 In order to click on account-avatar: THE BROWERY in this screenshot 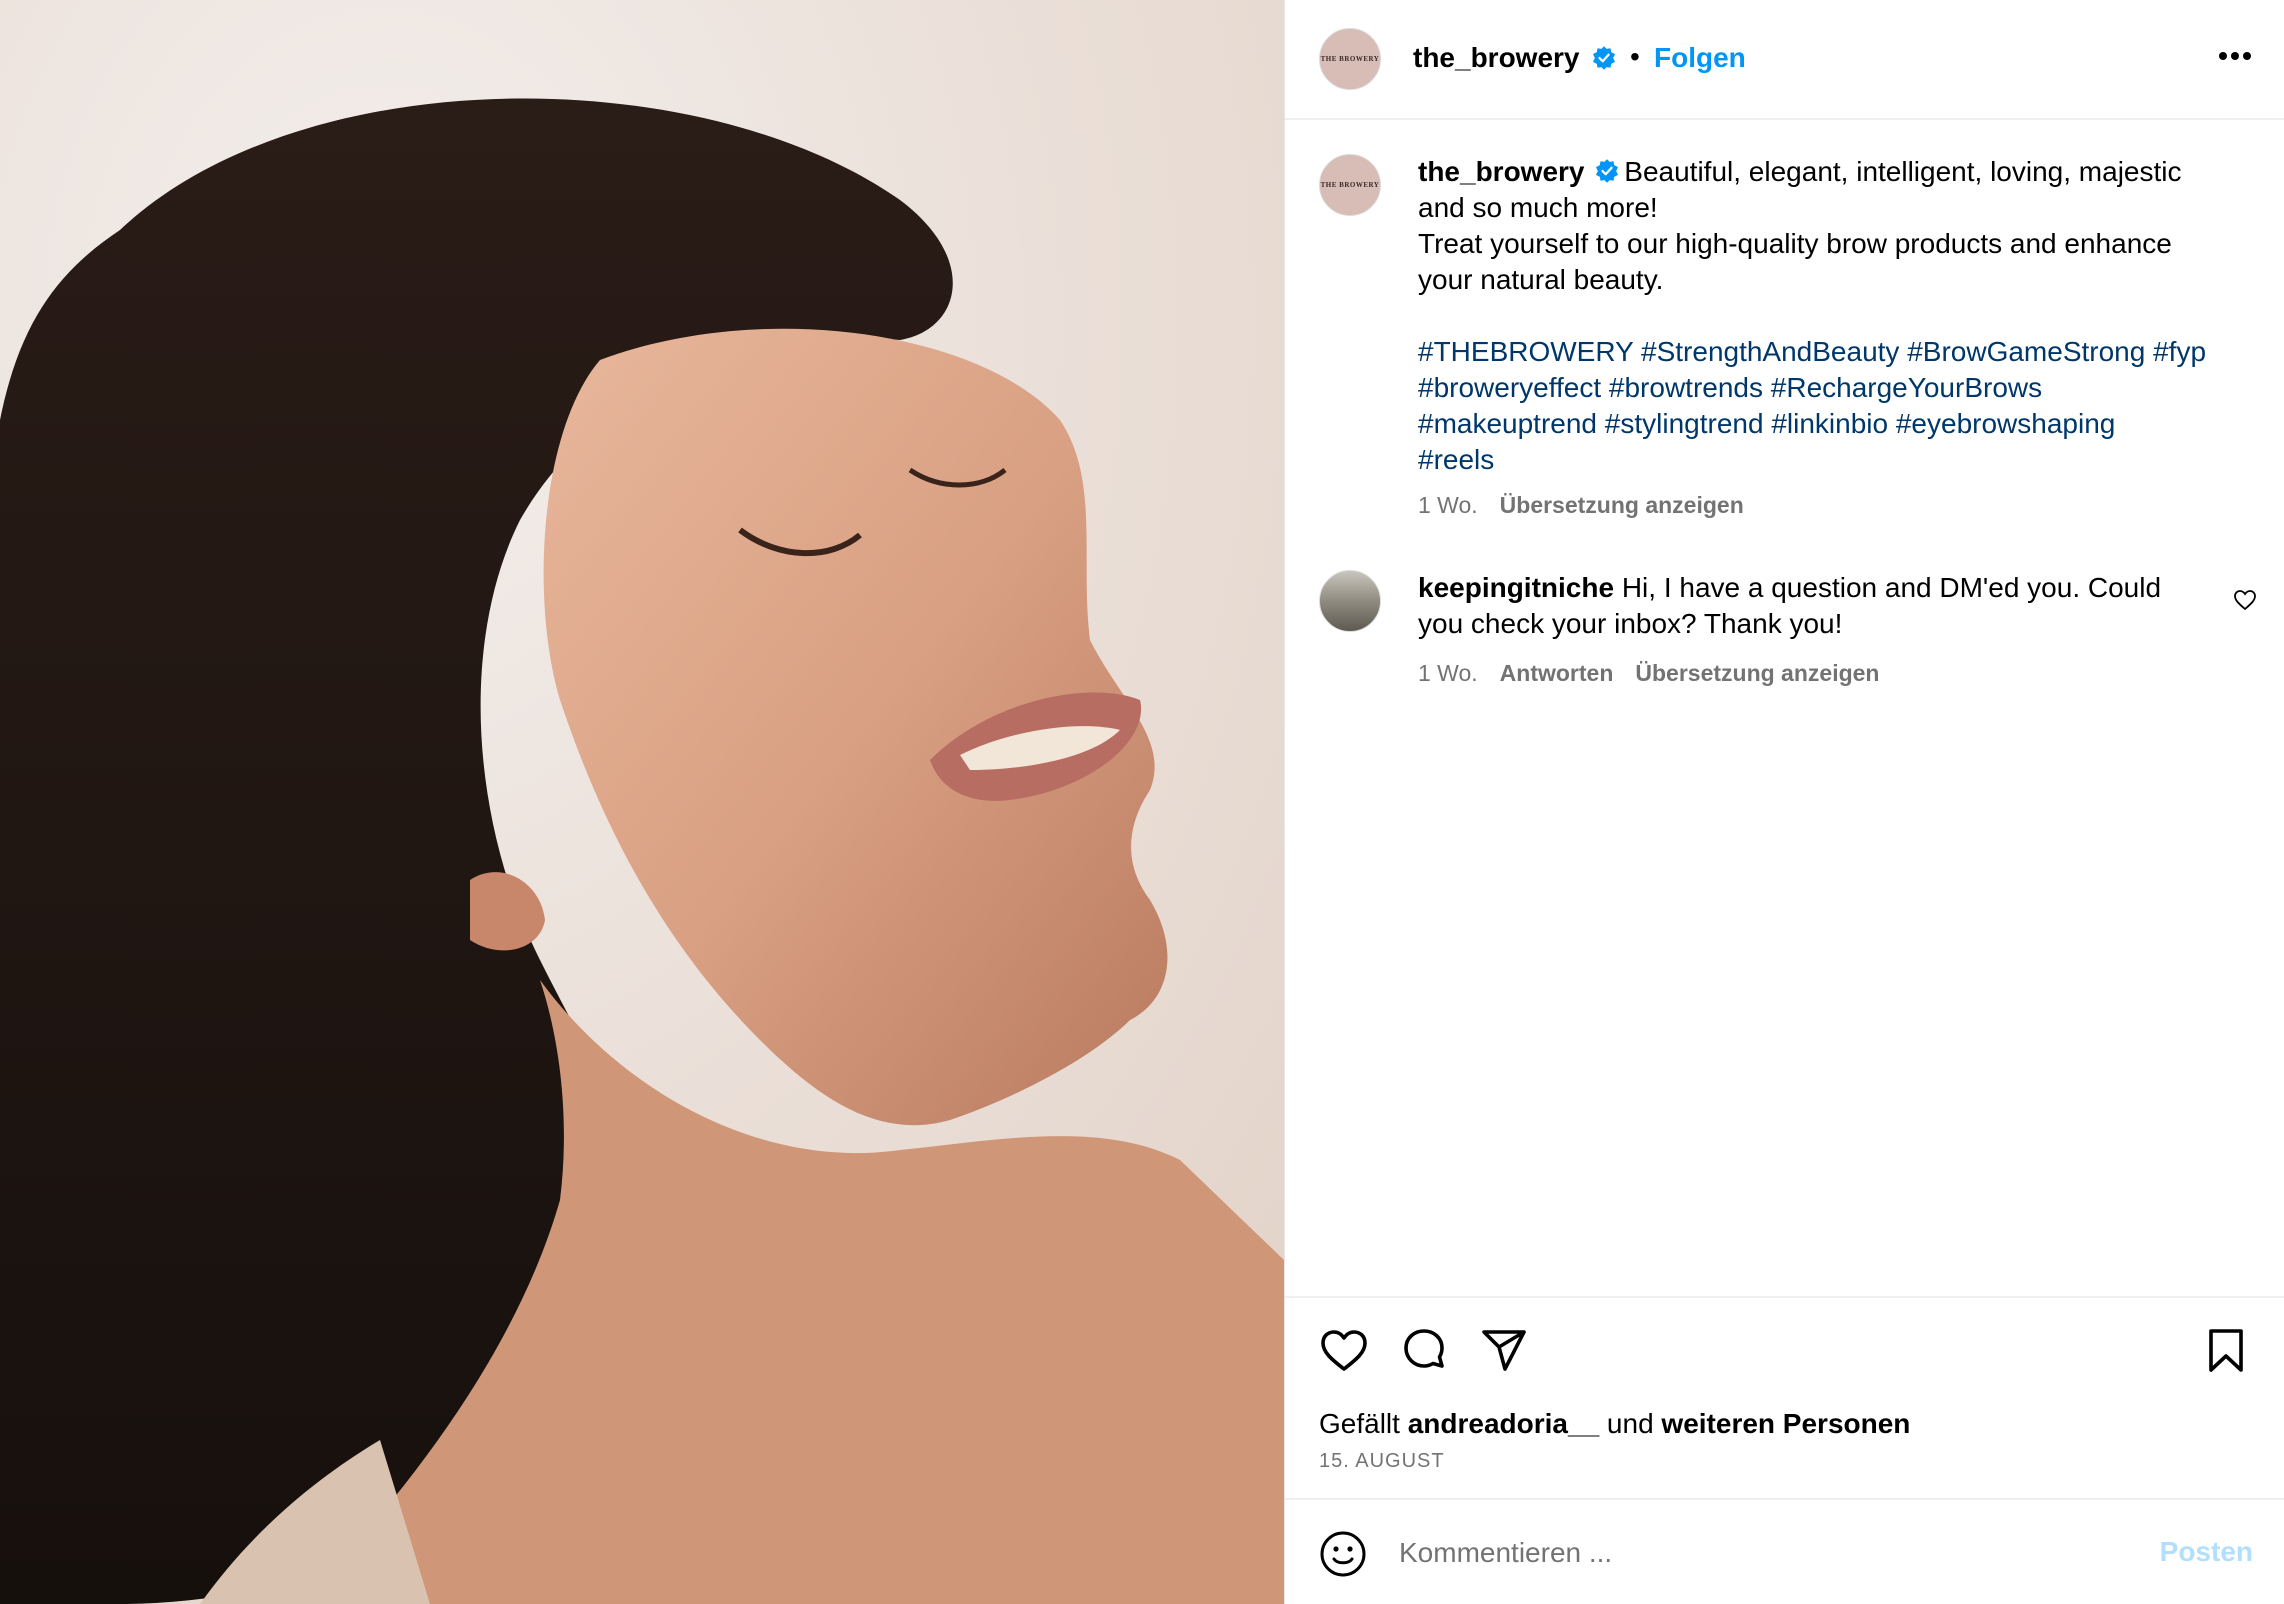, I will do `click(1350, 59)`.